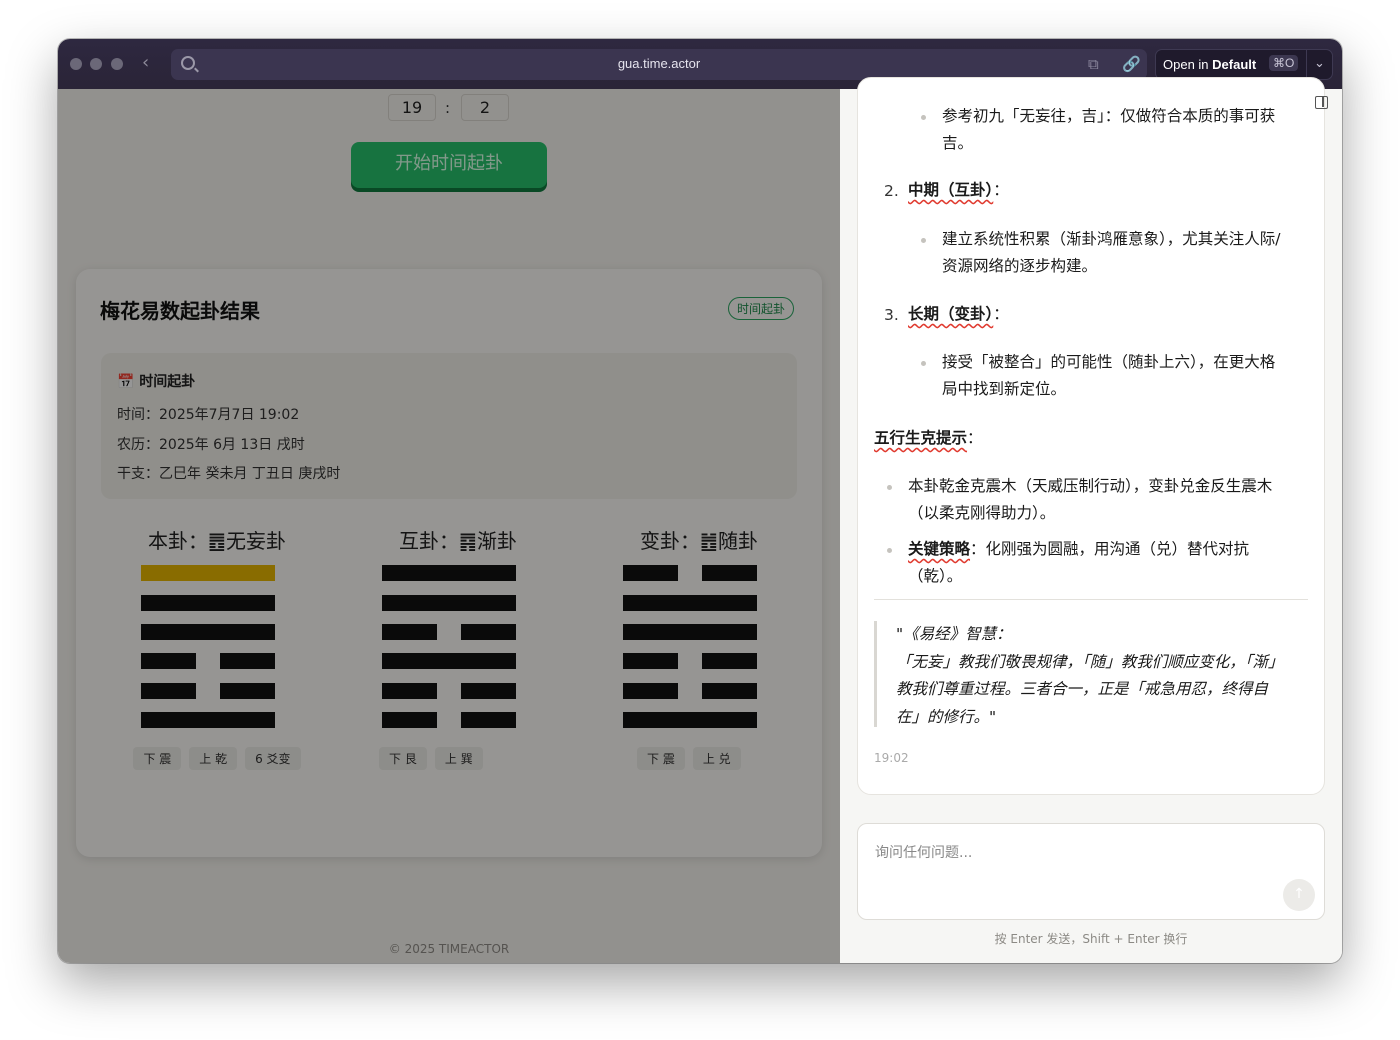 The image size is (1400, 1040). I want to click on divider, so click(1091, 599).